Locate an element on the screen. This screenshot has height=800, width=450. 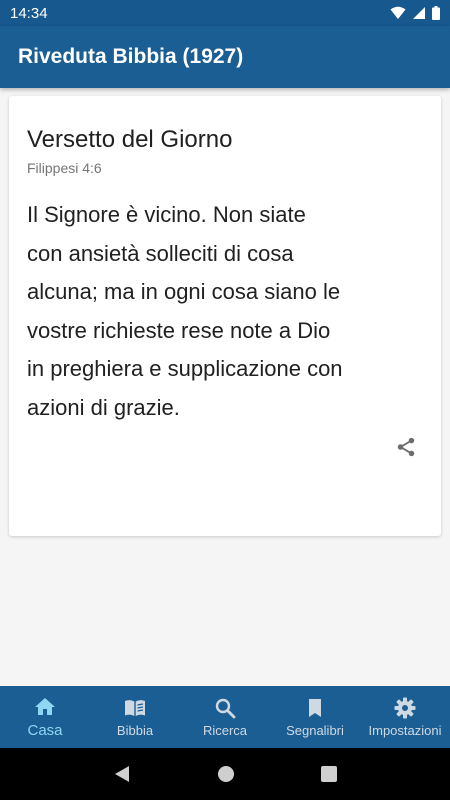
bookmark-icon is located at coordinates (315, 708).